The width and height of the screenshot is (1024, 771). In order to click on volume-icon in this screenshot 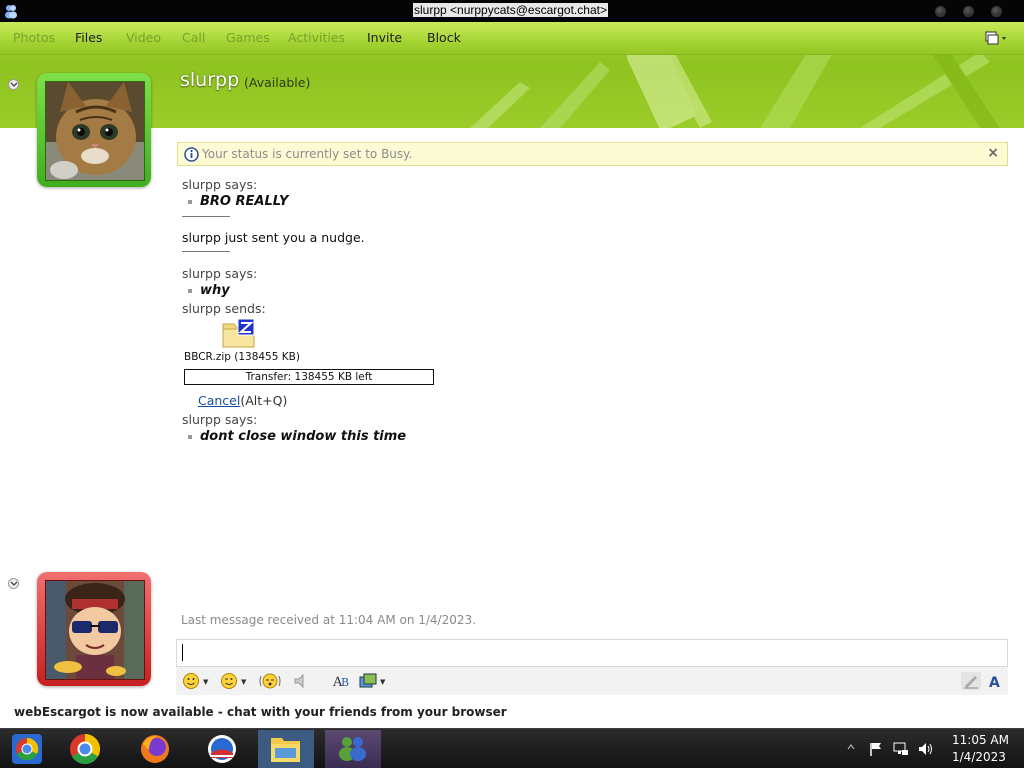, I will do `click(926, 749)`.